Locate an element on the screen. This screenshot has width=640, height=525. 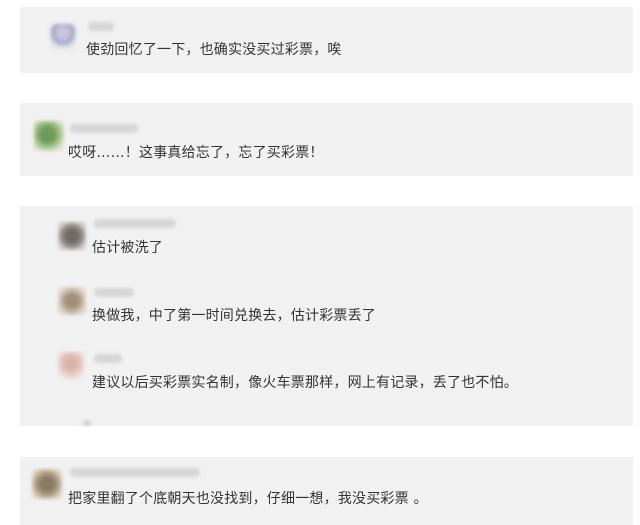
comment-text: 估计被洗了 is located at coordinates (127, 248).